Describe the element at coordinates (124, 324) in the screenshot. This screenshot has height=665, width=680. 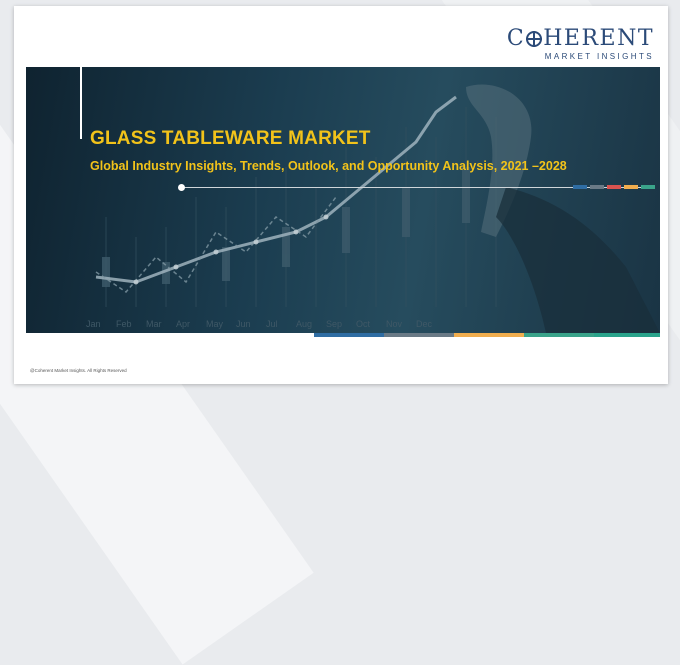
I see `month-label: Feb` at that location.